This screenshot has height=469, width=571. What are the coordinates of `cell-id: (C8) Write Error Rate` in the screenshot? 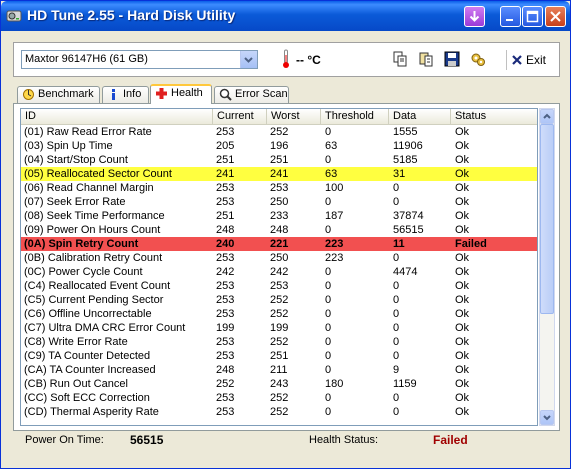 It's located at (76, 342).